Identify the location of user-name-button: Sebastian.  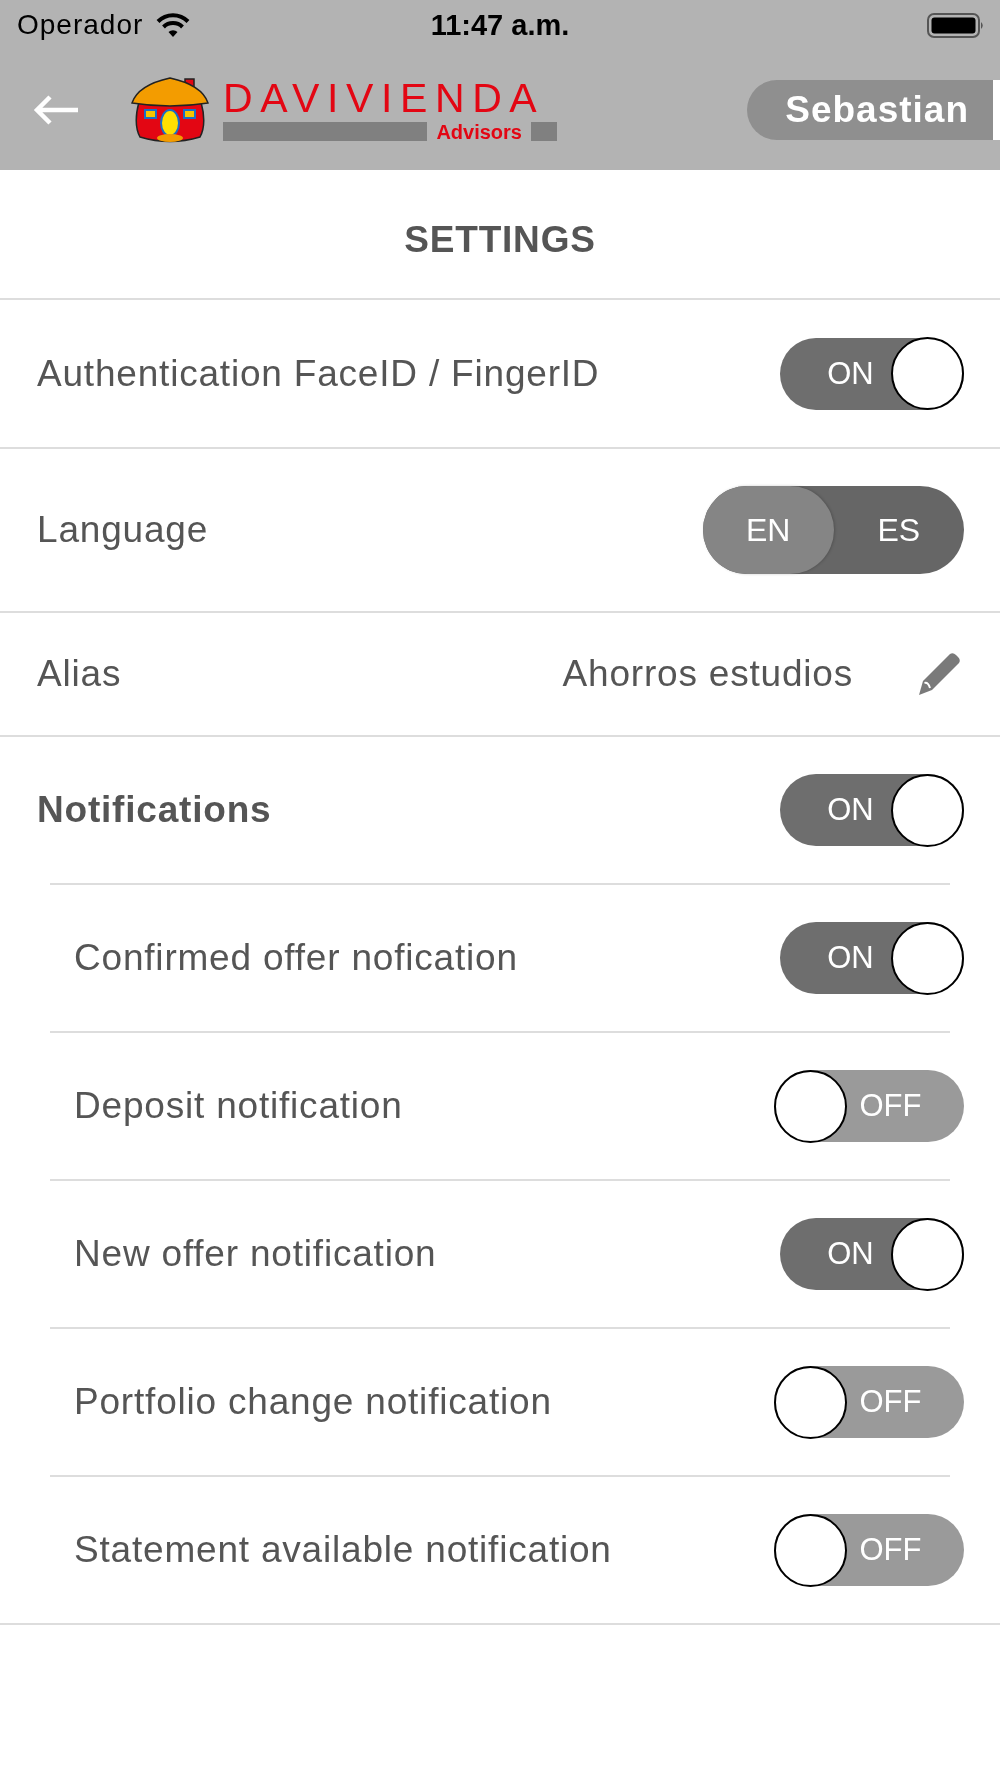
(873, 110).